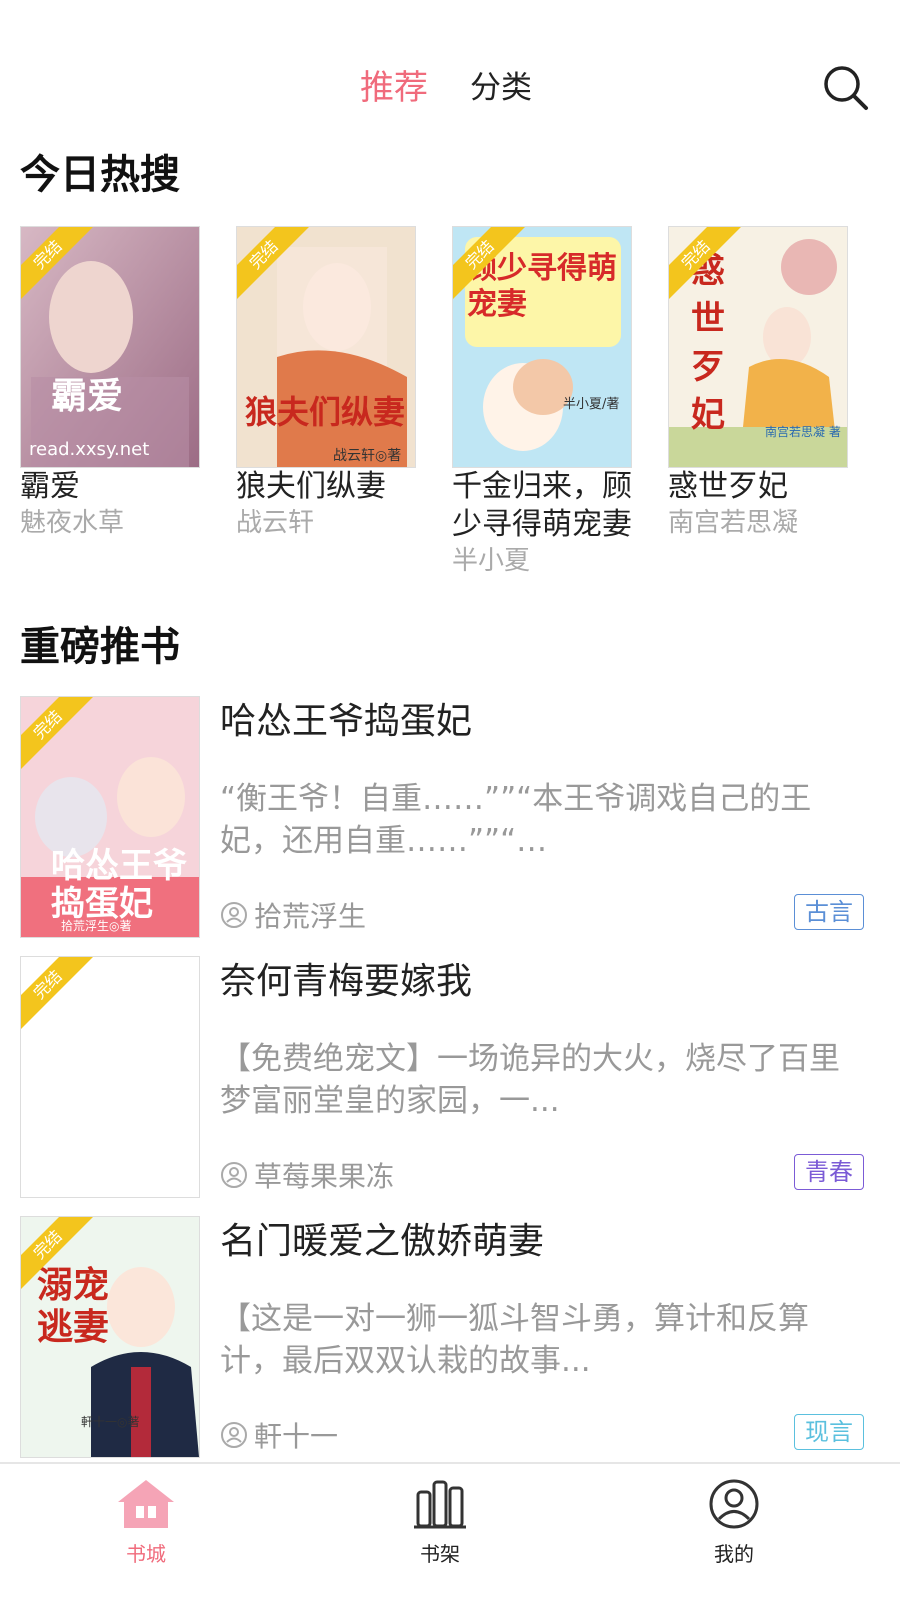 This screenshot has height=1602, width=900. What do you see at coordinates (501, 88) in the screenshot?
I see `tab-category: 分类` at bounding box center [501, 88].